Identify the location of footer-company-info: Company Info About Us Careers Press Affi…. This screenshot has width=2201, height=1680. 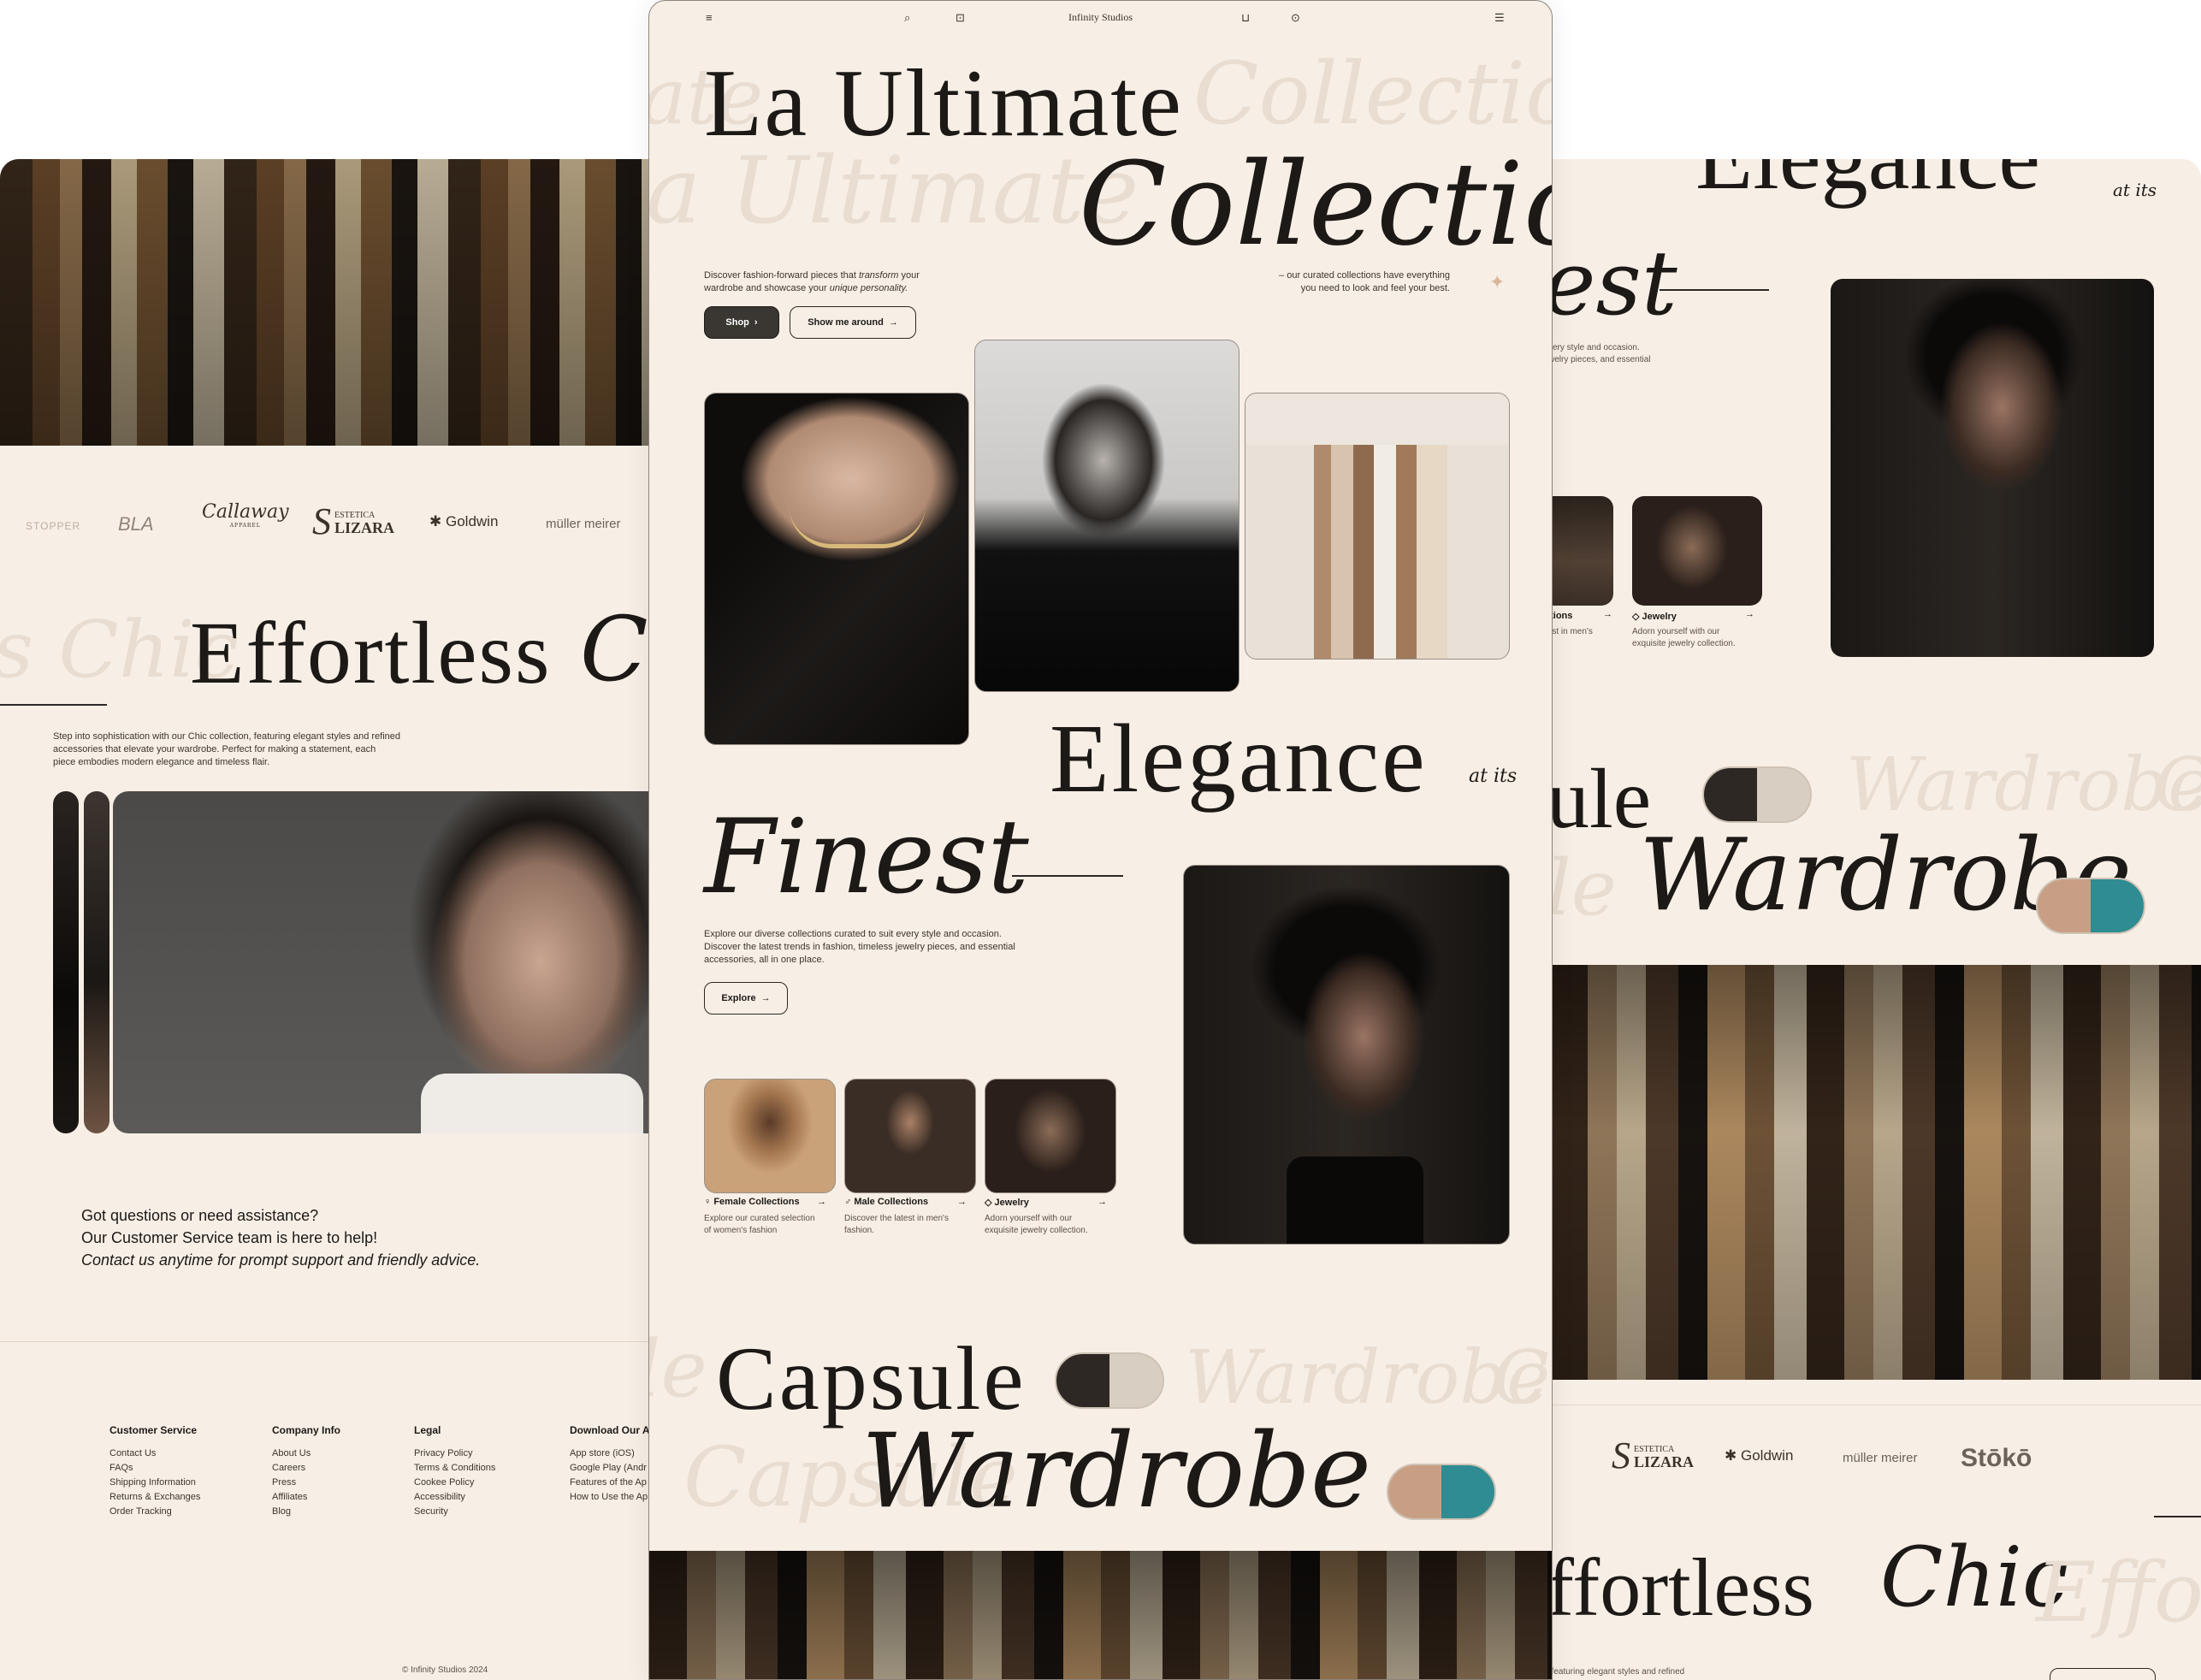
(306, 1471).